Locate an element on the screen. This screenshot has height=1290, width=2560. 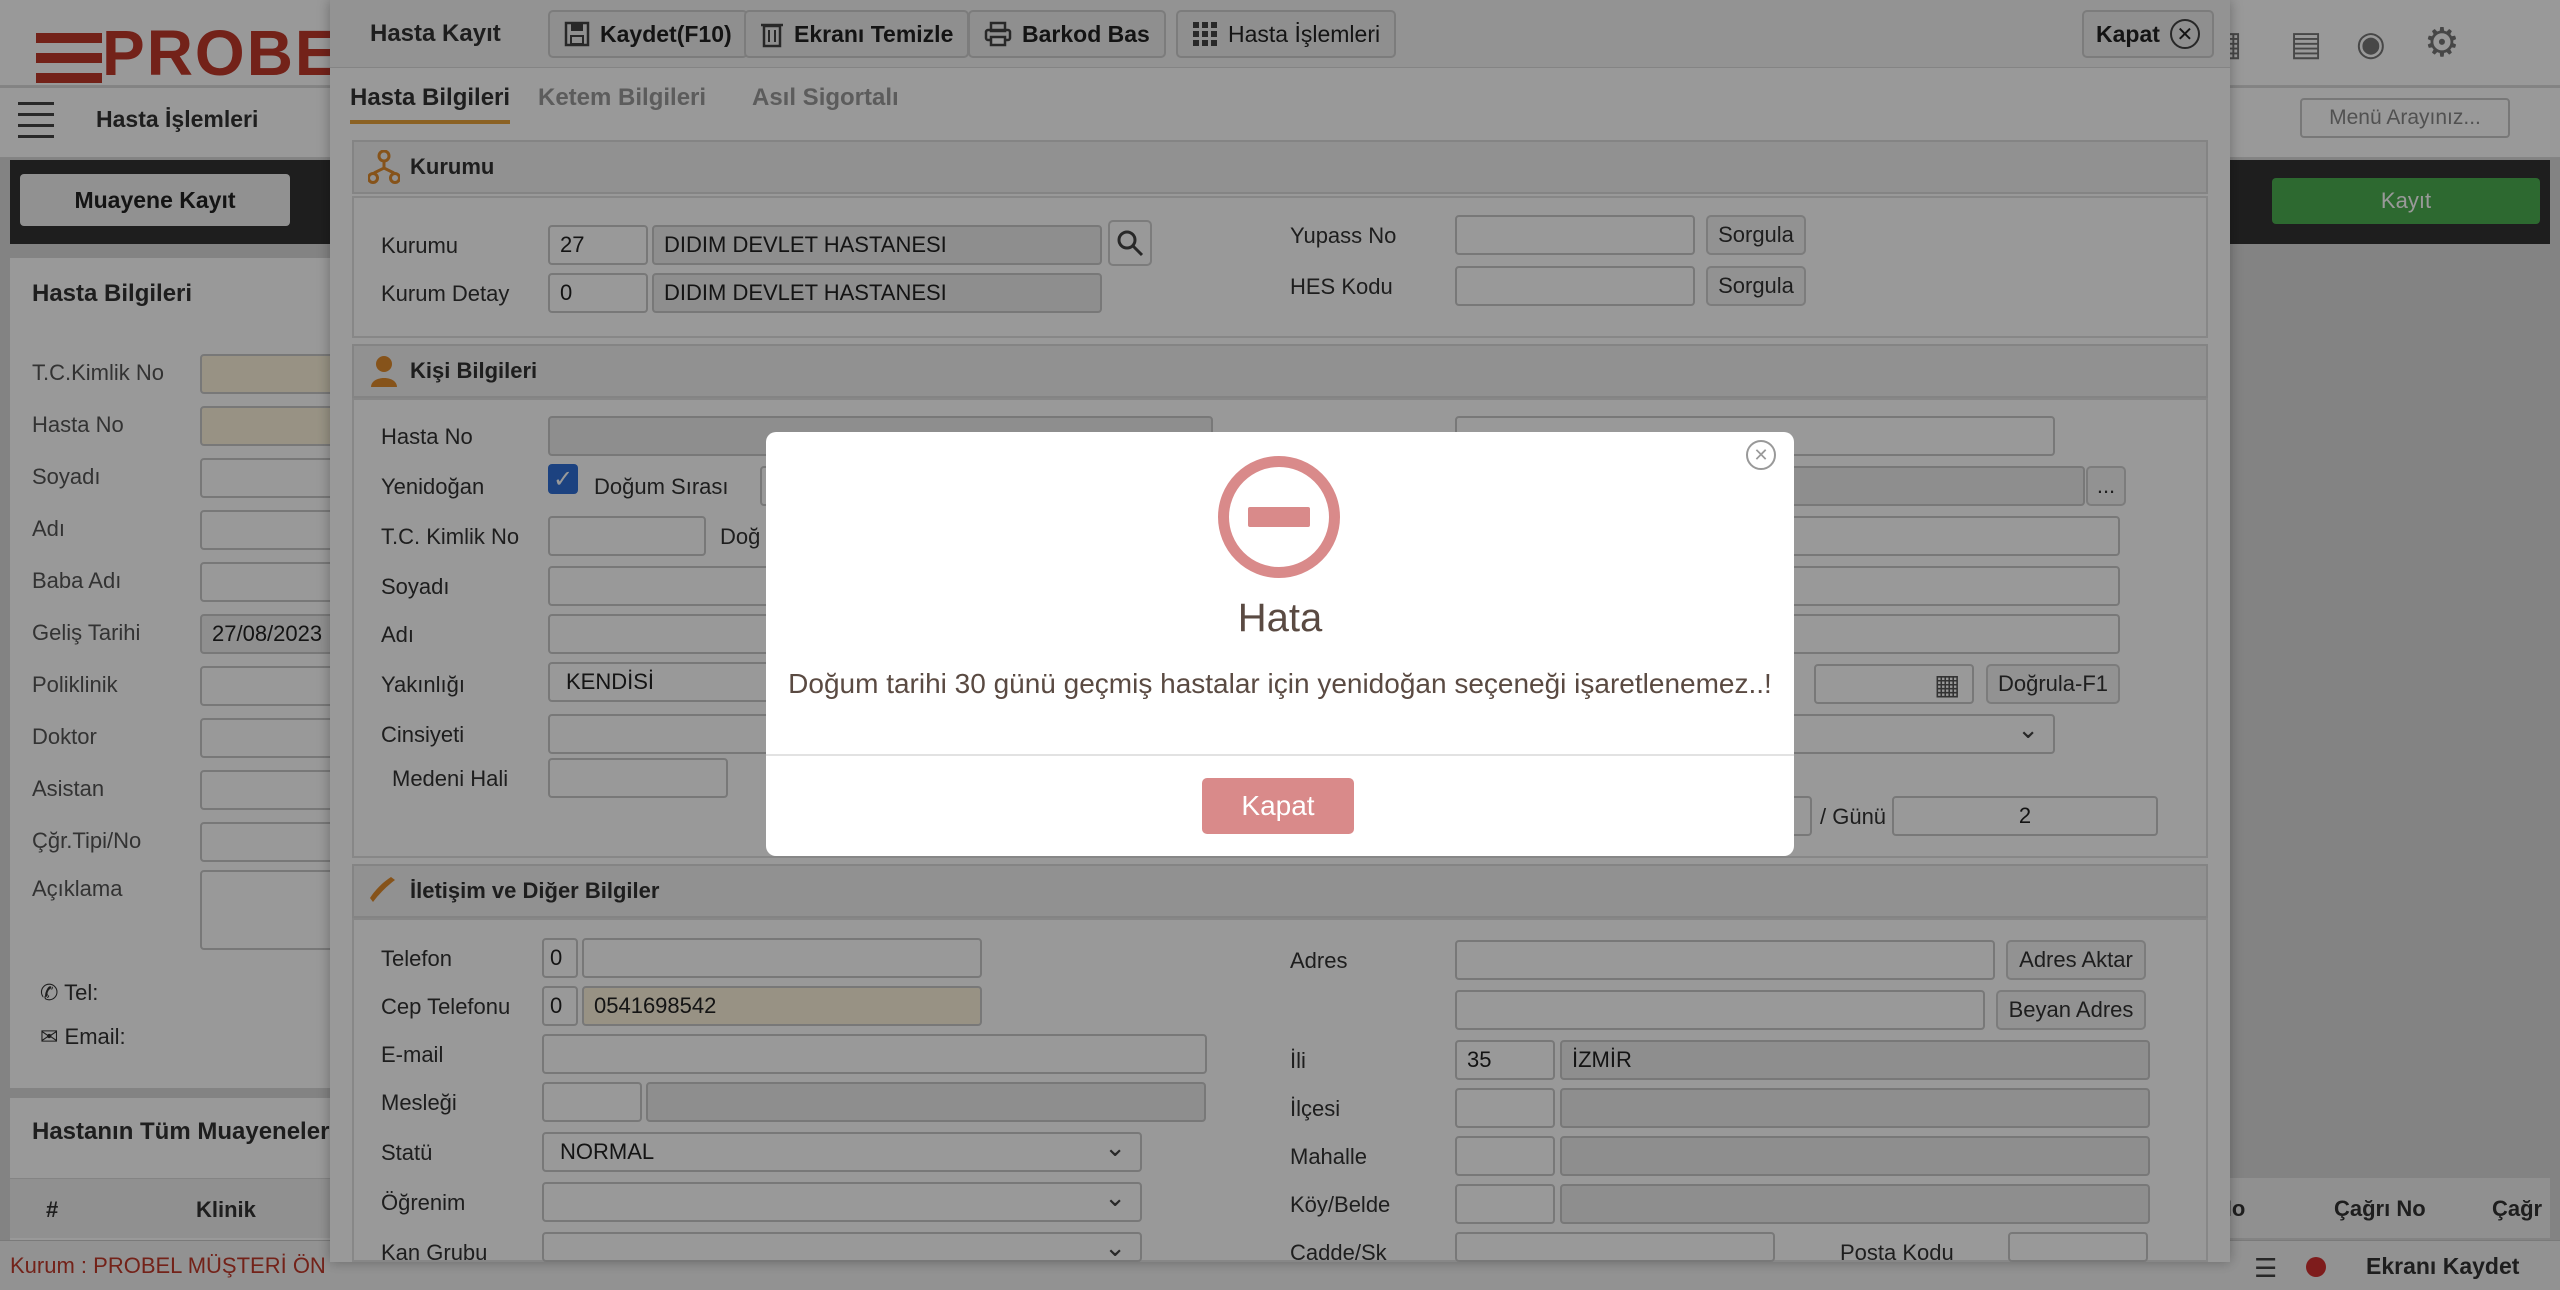
error-icon is located at coordinates (1279, 517).